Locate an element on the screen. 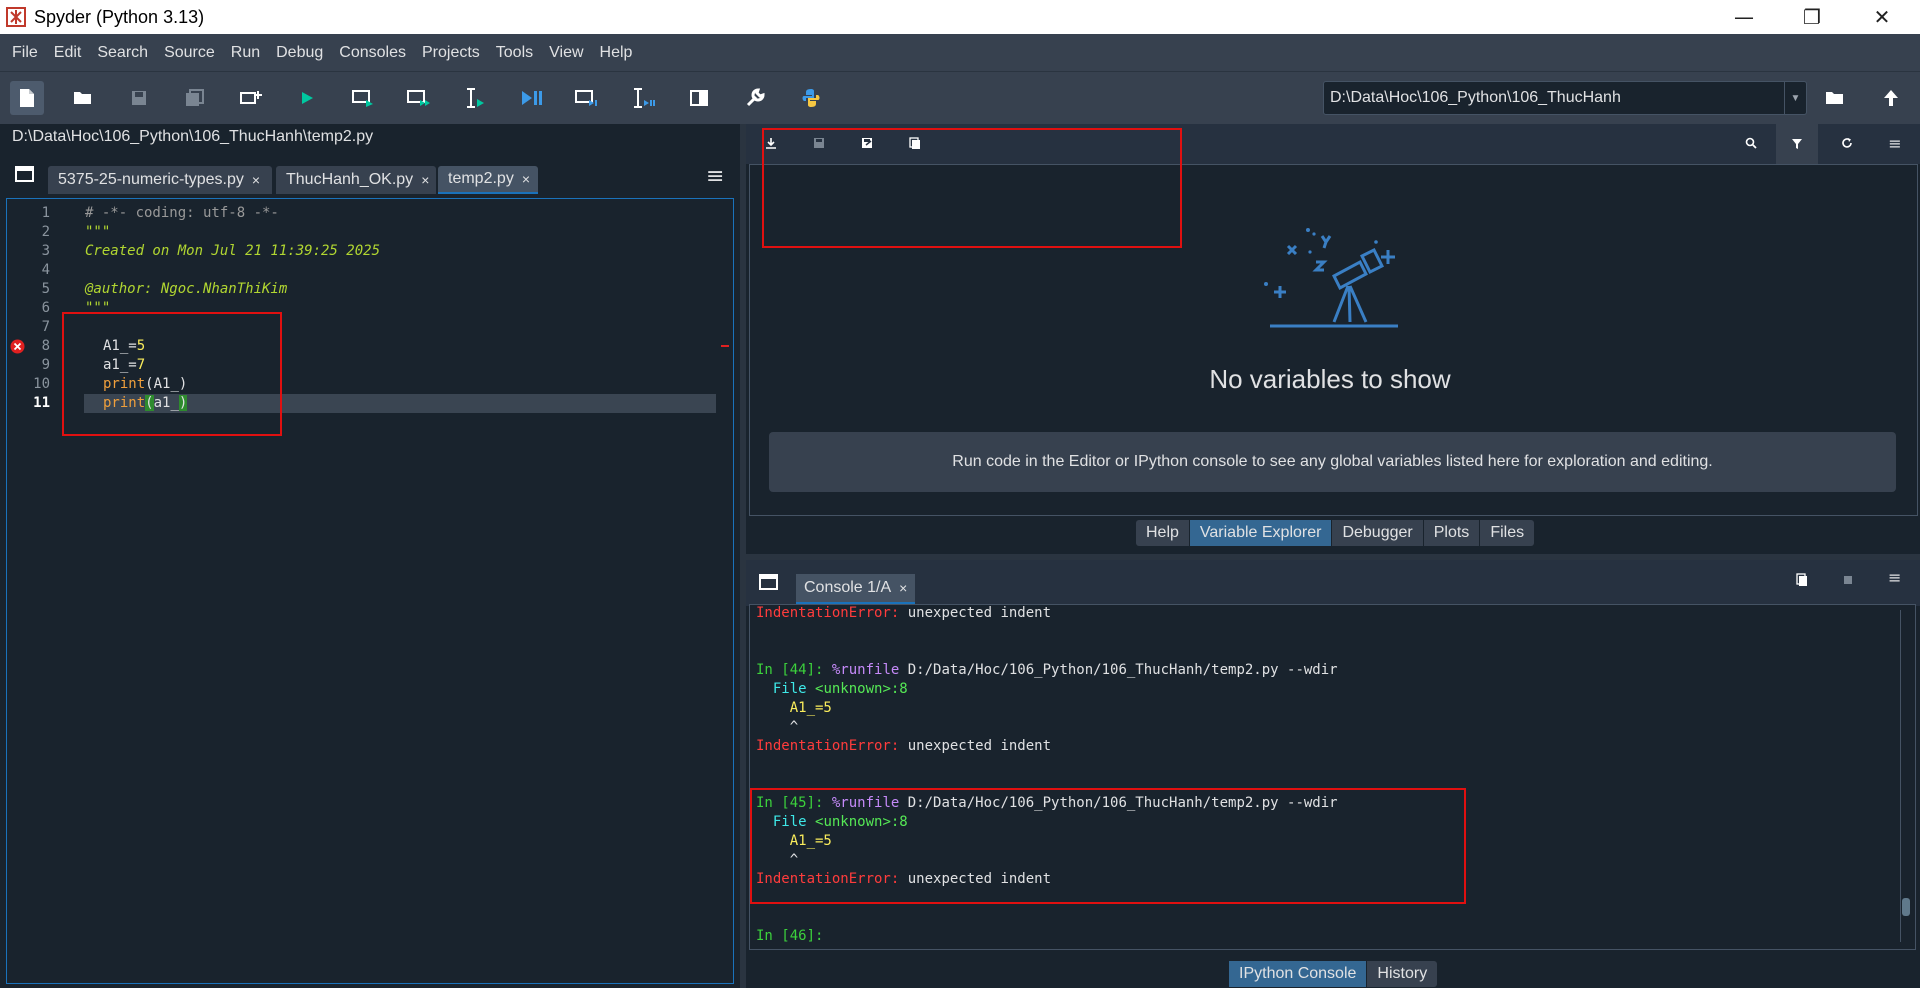 This screenshot has height=988, width=1920. debug-button is located at coordinates (531, 98).